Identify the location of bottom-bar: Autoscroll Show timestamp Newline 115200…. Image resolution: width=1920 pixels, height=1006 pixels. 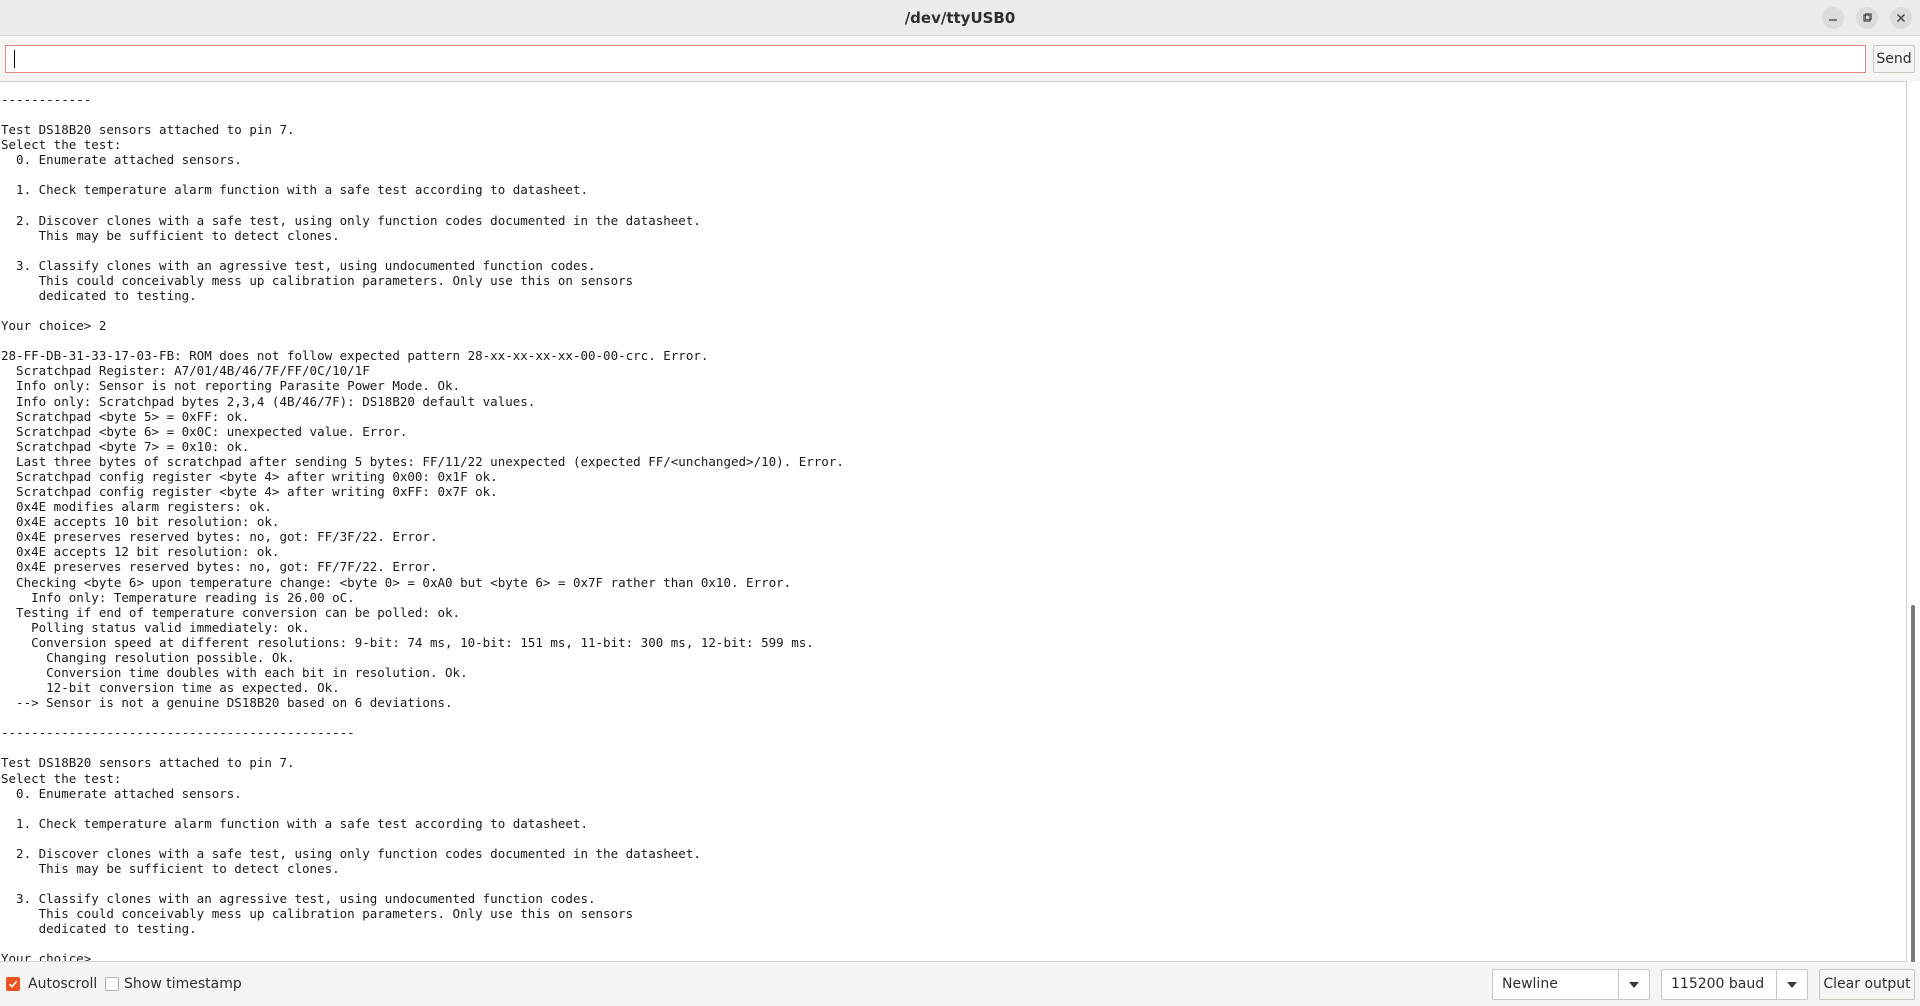
(960, 984).